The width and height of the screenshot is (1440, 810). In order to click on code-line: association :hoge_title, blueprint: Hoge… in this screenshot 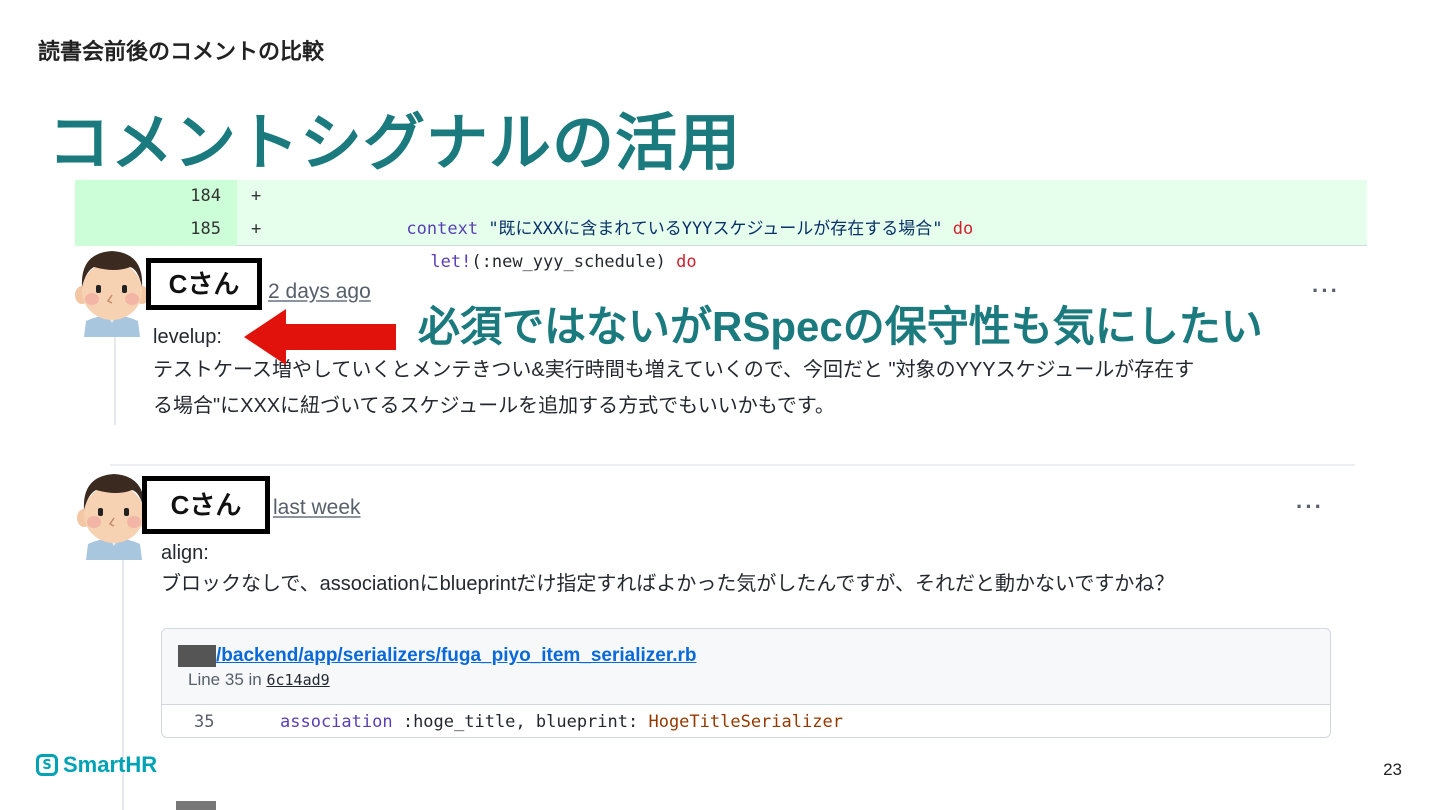, I will do `click(561, 721)`.